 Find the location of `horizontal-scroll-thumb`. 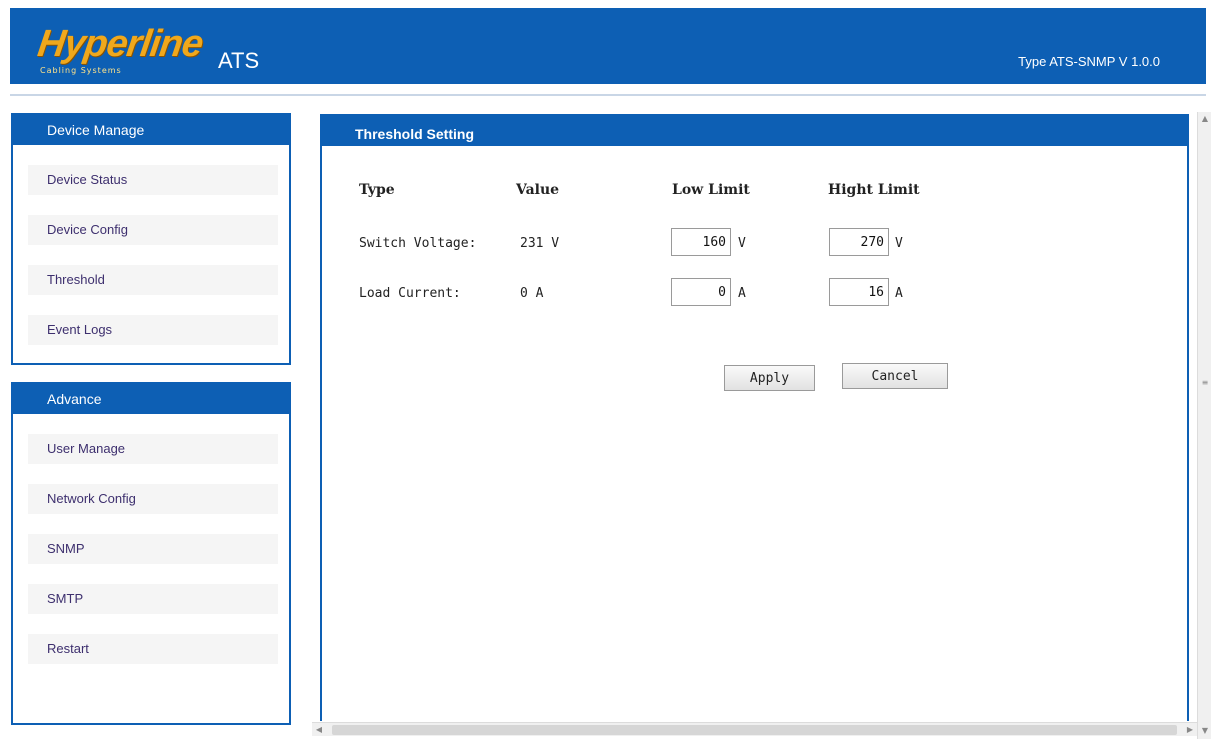

horizontal-scroll-thumb is located at coordinates (754, 730).